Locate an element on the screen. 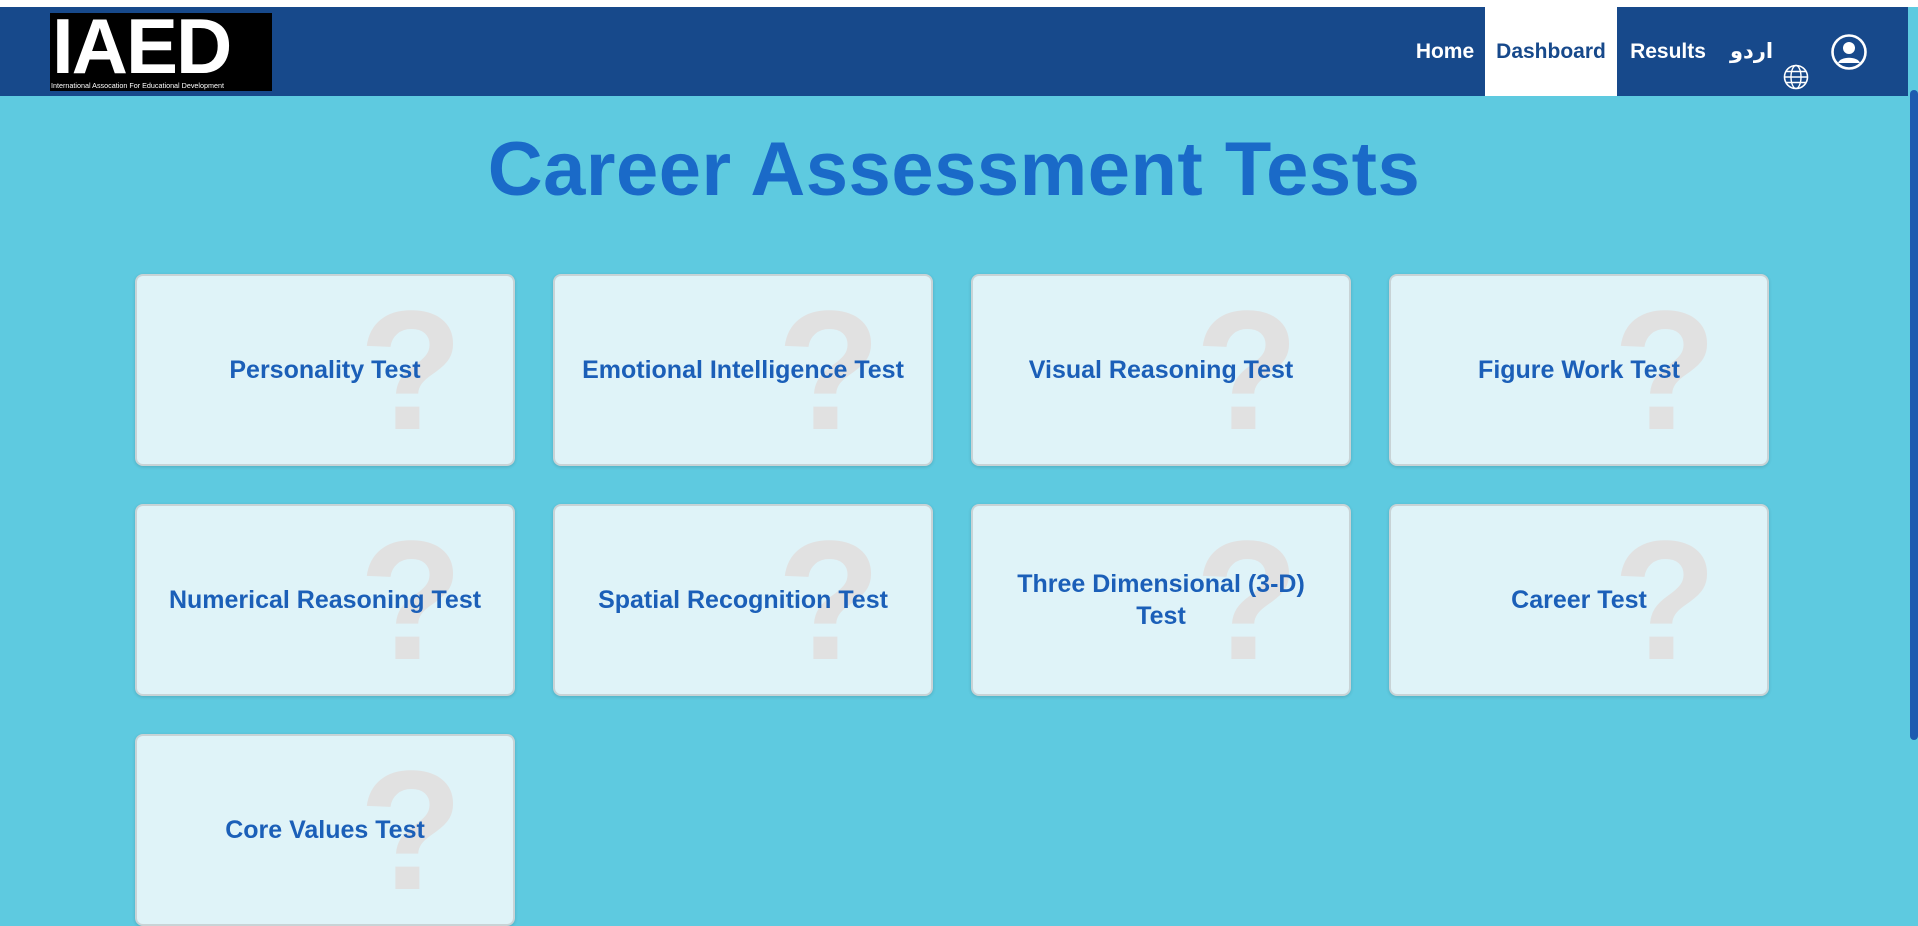 Image resolution: width=1918 pixels, height=926 pixels. logo-text: IAED is located at coordinates (142, 51).